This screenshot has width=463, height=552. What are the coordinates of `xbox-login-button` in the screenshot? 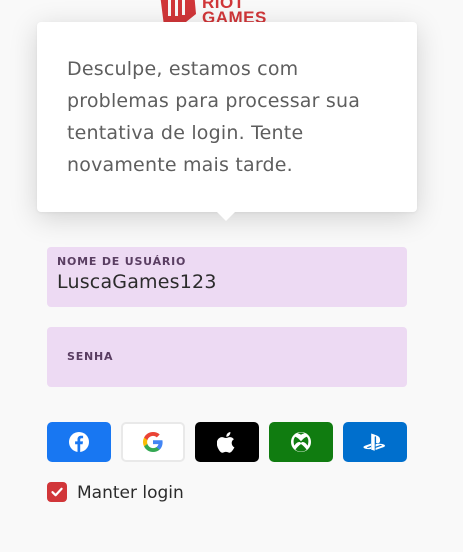 It's located at (301, 442).